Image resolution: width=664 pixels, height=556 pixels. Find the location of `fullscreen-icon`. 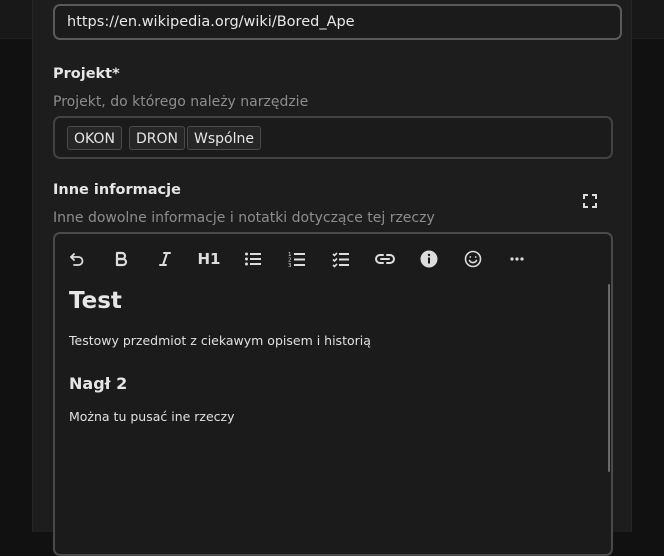

fullscreen-icon is located at coordinates (590, 201).